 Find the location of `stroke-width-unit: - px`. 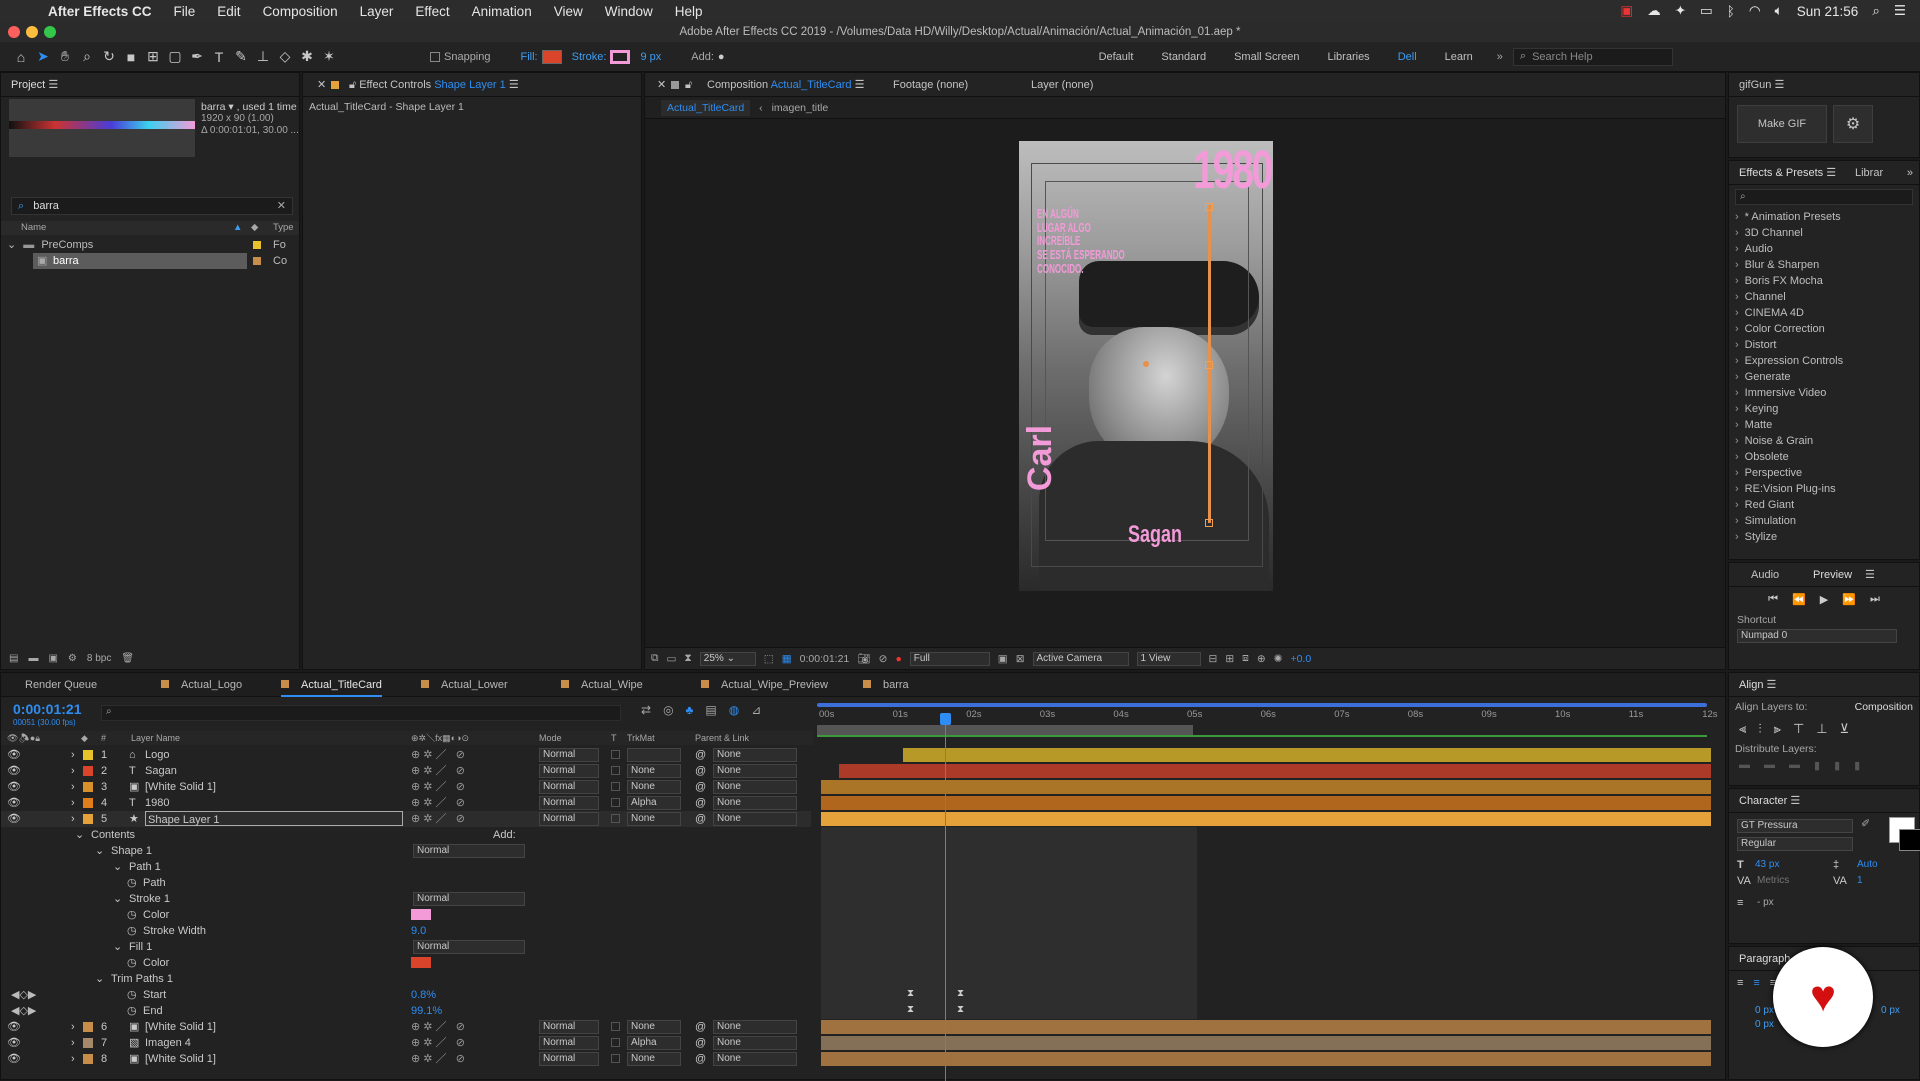

stroke-width-unit: - px is located at coordinates (1765, 902).